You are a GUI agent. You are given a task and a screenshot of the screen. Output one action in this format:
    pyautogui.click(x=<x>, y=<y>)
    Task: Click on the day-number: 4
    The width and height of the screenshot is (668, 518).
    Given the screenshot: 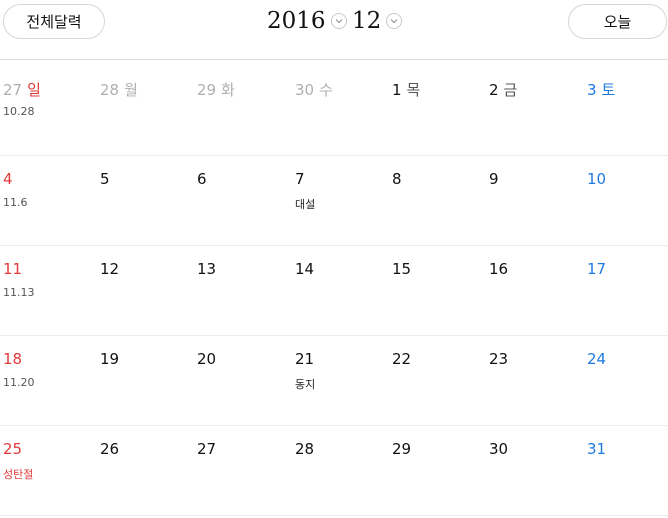 What is the action you would take?
    pyautogui.click(x=8, y=179)
    